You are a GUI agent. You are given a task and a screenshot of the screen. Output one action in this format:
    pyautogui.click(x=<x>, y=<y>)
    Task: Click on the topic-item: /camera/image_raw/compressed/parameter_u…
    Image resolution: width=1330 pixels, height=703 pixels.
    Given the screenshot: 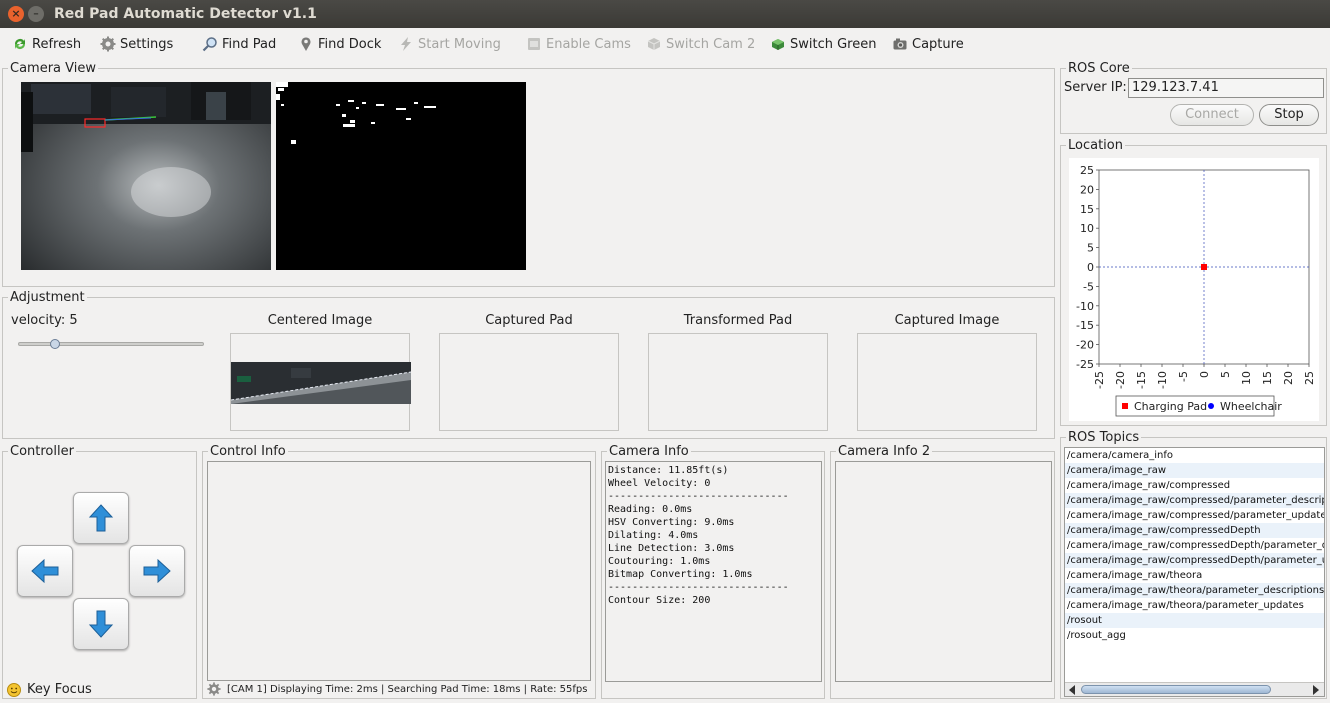 What is the action you would take?
    pyautogui.click(x=1194, y=515)
    